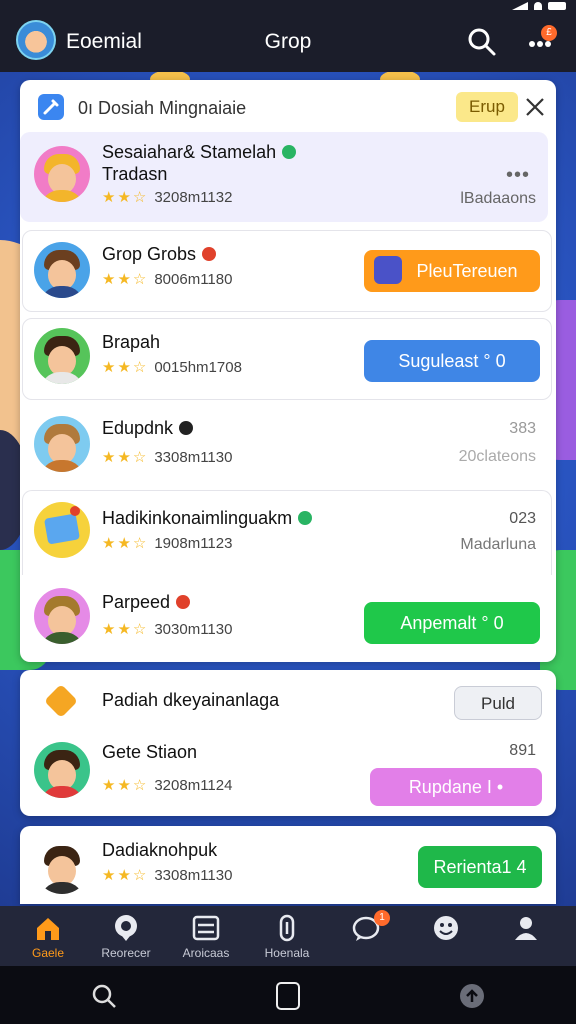 The height and width of the screenshot is (1024, 576). What do you see at coordinates (382, 918) in the screenshot?
I see `notification-badge: 1` at bounding box center [382, 918].